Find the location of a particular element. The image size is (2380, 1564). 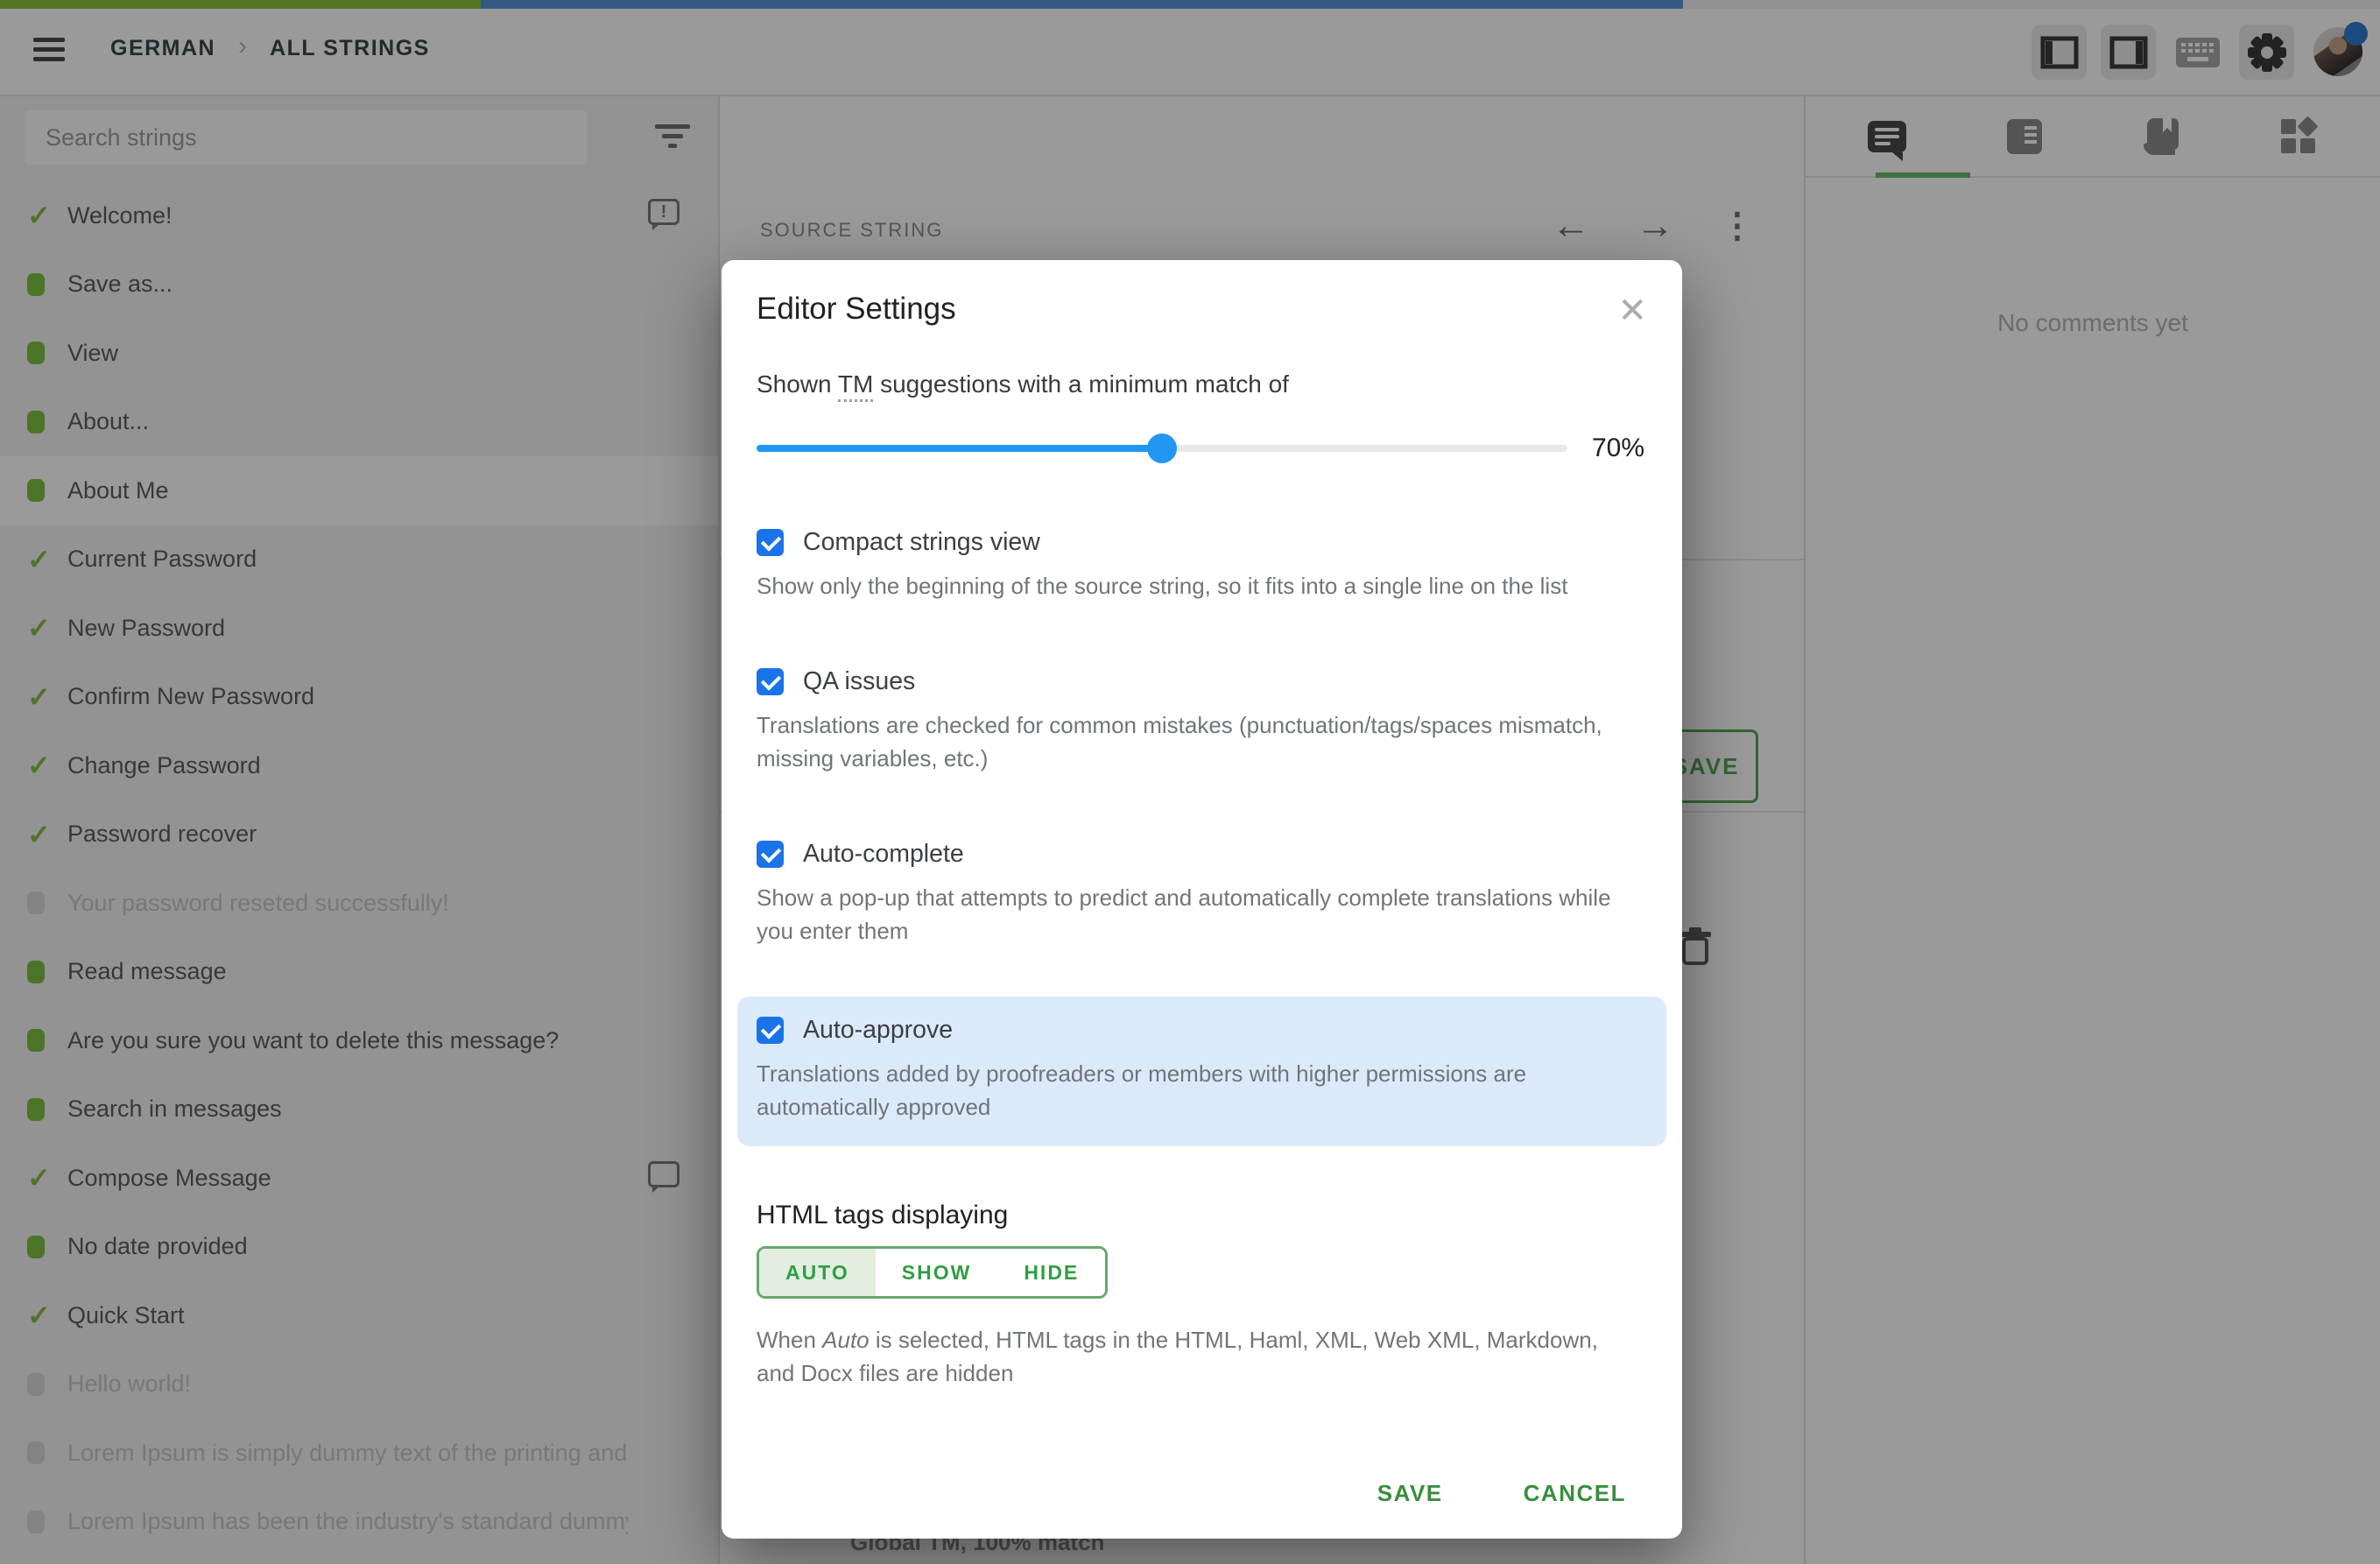

slider-thumb is located at coordinates (1162, 448).